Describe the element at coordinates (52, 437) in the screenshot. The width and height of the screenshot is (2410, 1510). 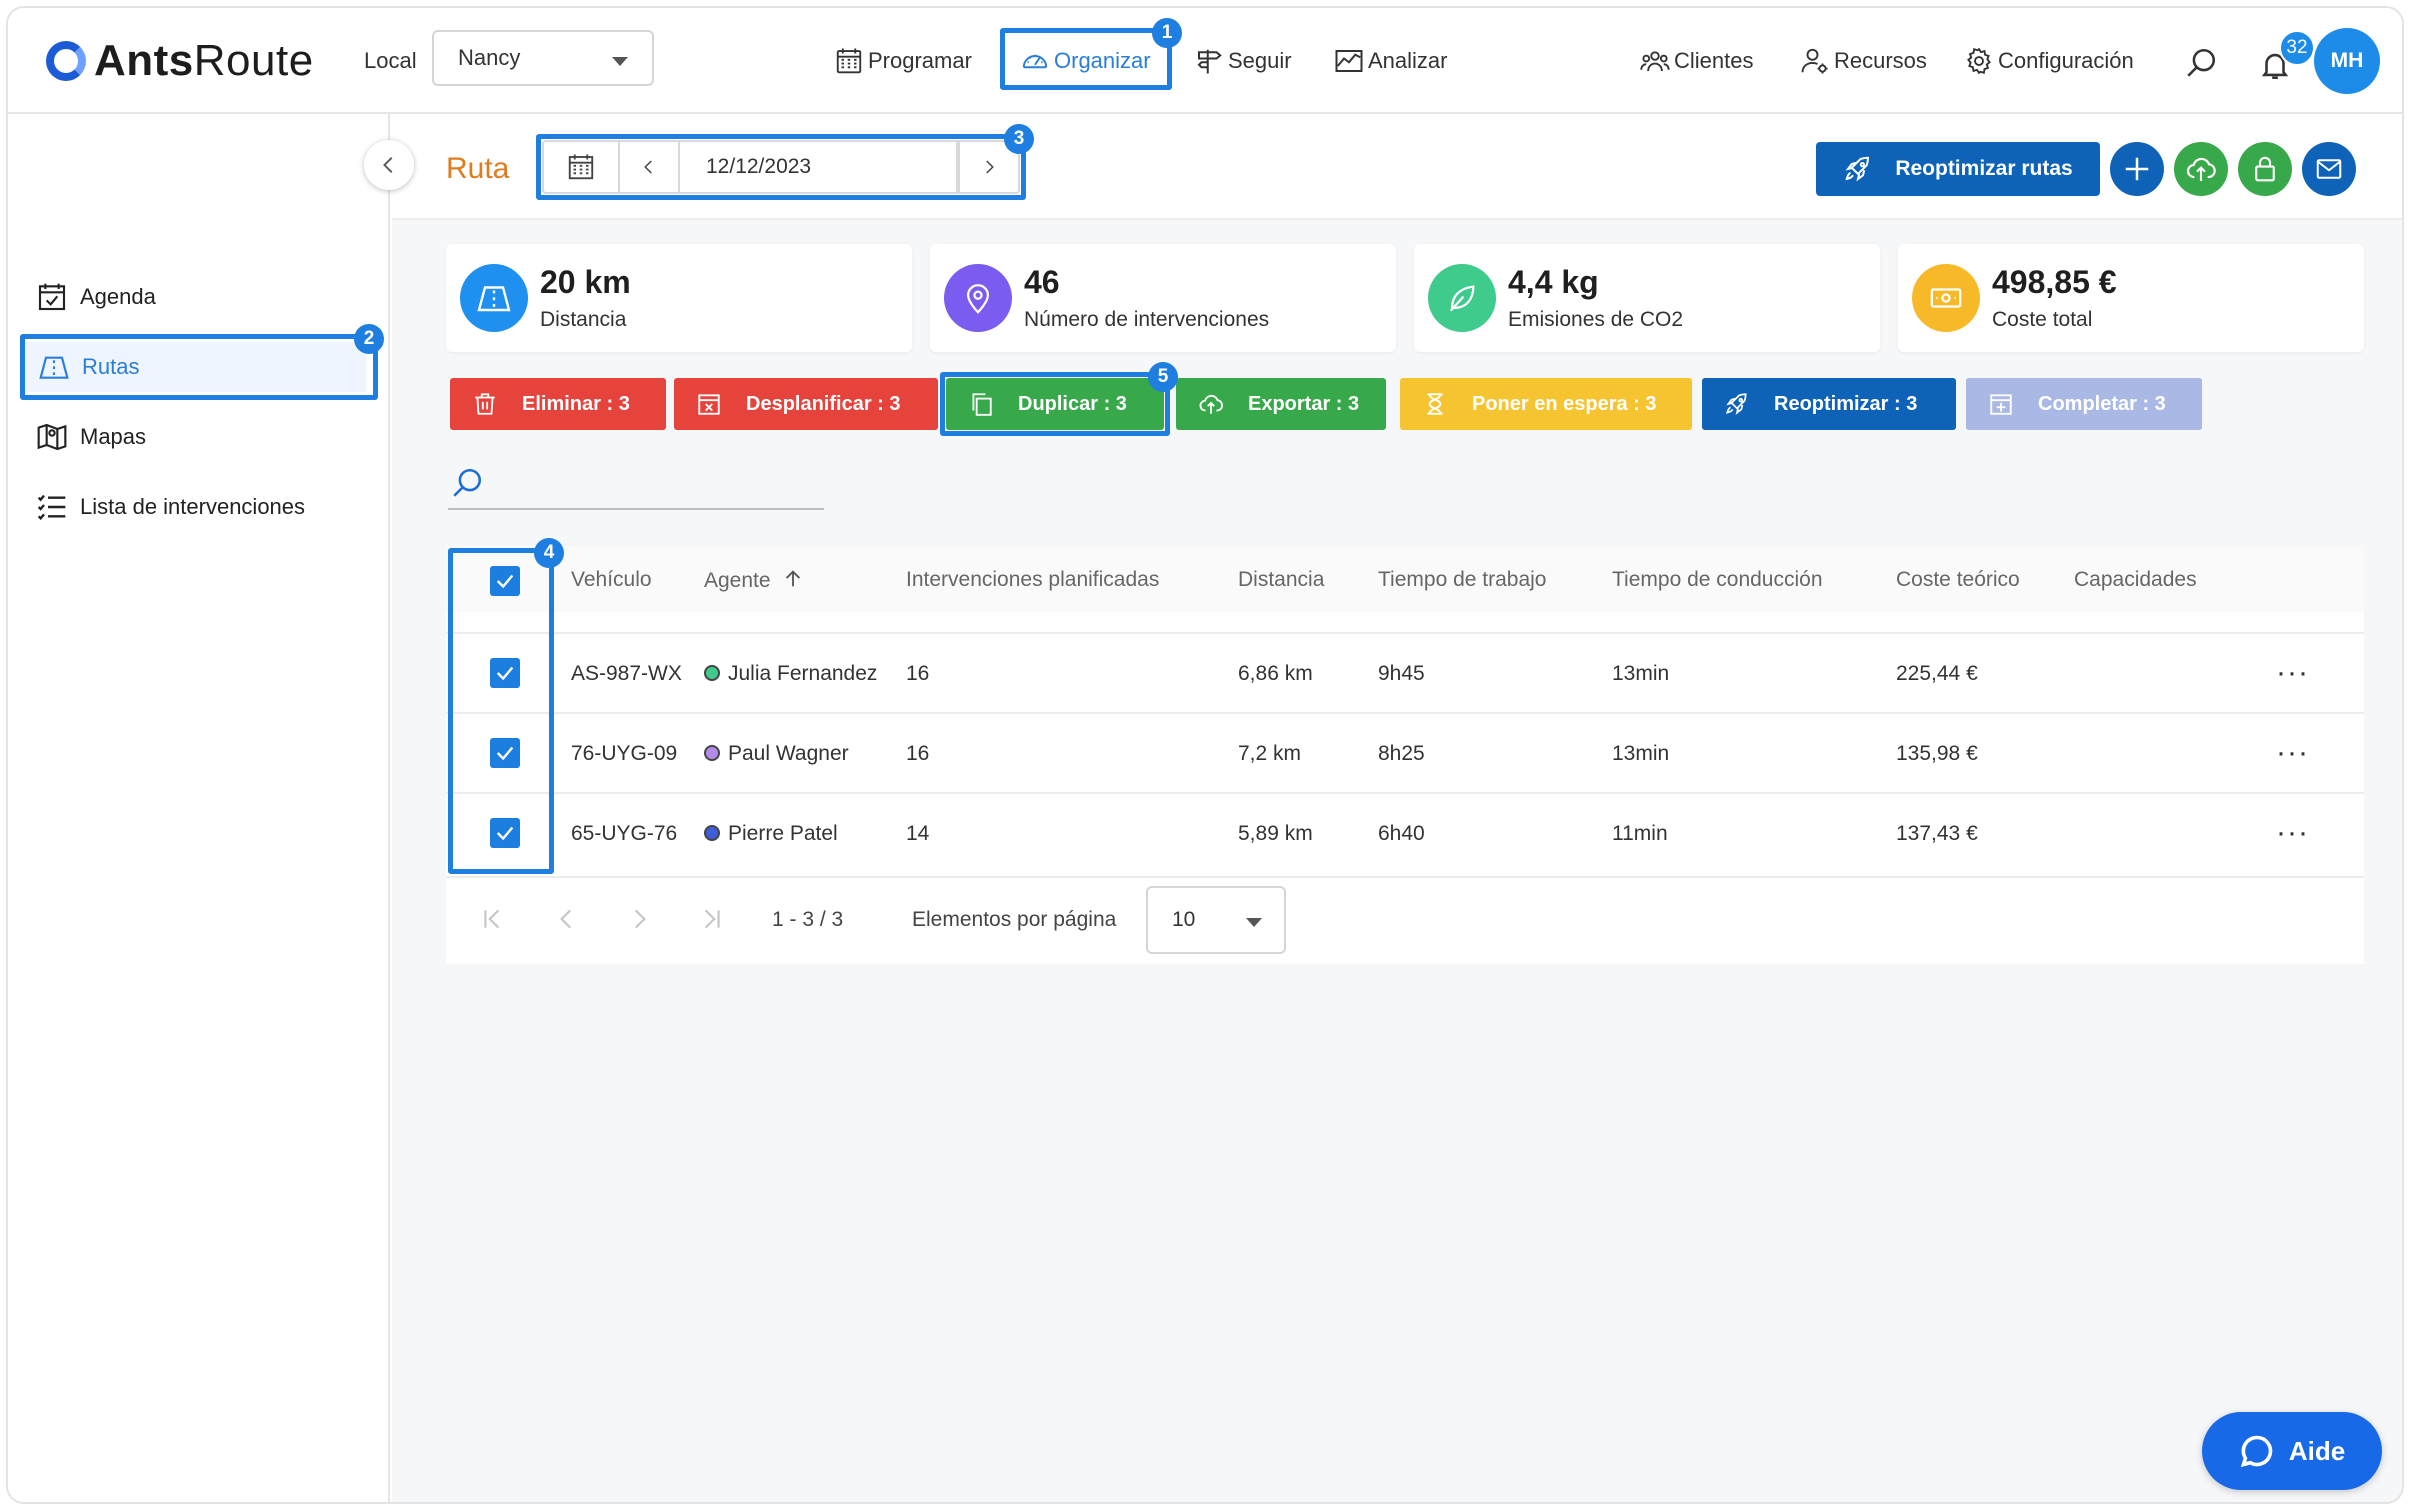
I see `map-pin-icon` at that location.